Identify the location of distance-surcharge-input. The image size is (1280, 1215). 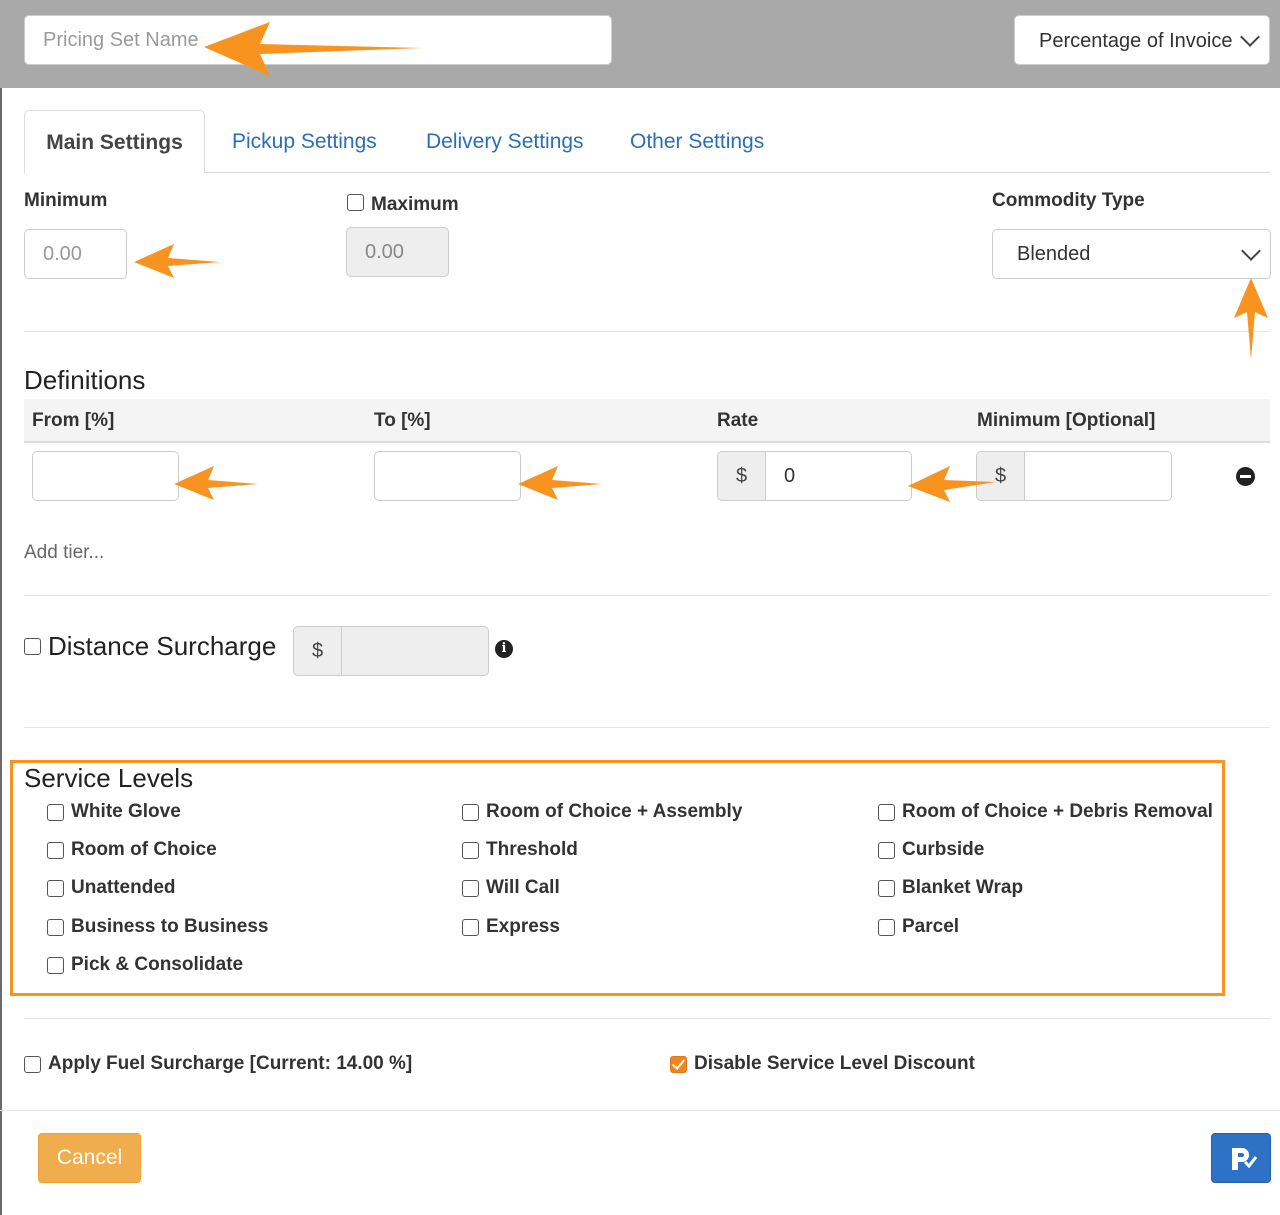
(415, 651).